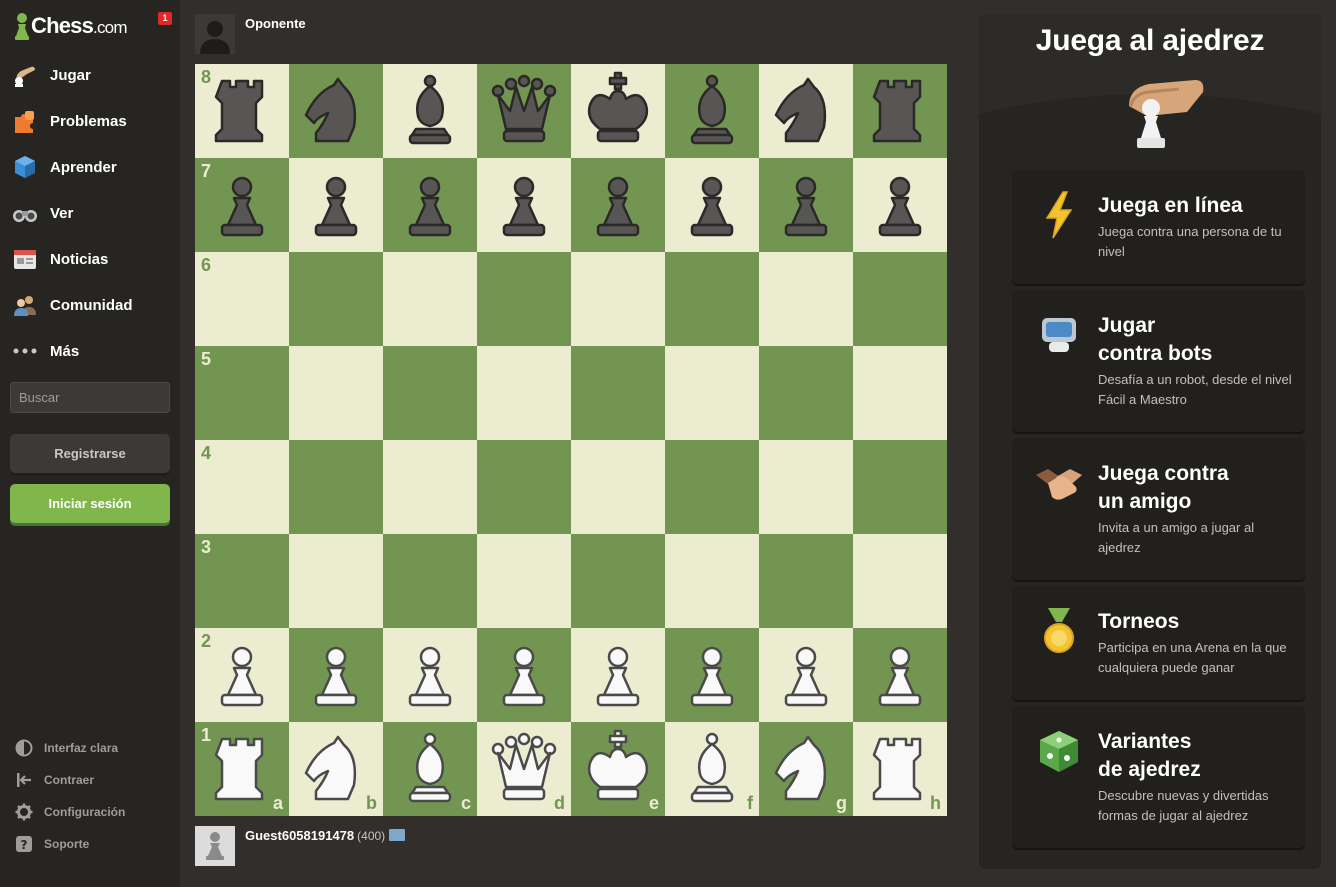  What do you see at coordinates (618, 111) in the screenshot?
I see `black-king-icon` at bounding box center [618, 111].